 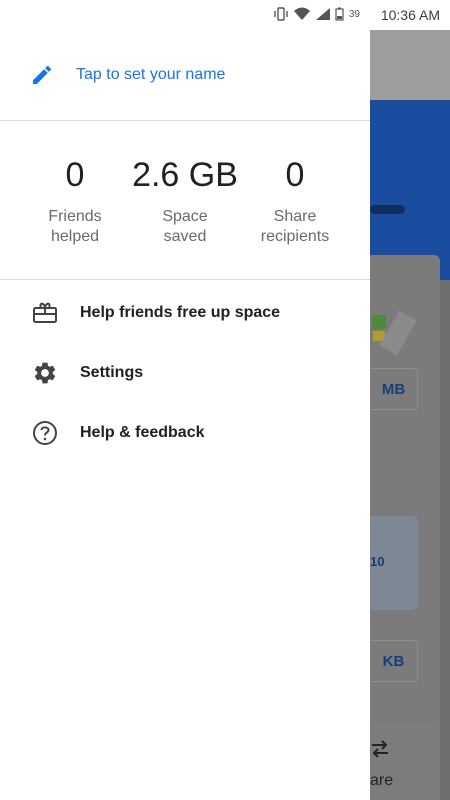 What do you see at coordinates (185, 216) in the screenshot?
I see `stat-label-line1: Space` at bounding box center [185, 216].